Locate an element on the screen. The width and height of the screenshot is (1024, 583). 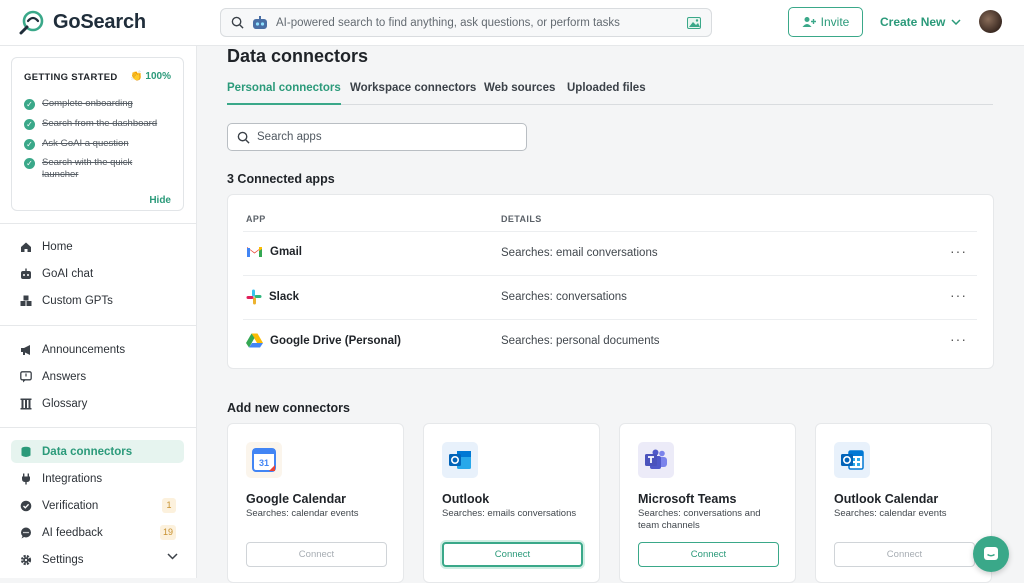
page-title: Data connectors is located at coordinates (298, 56).